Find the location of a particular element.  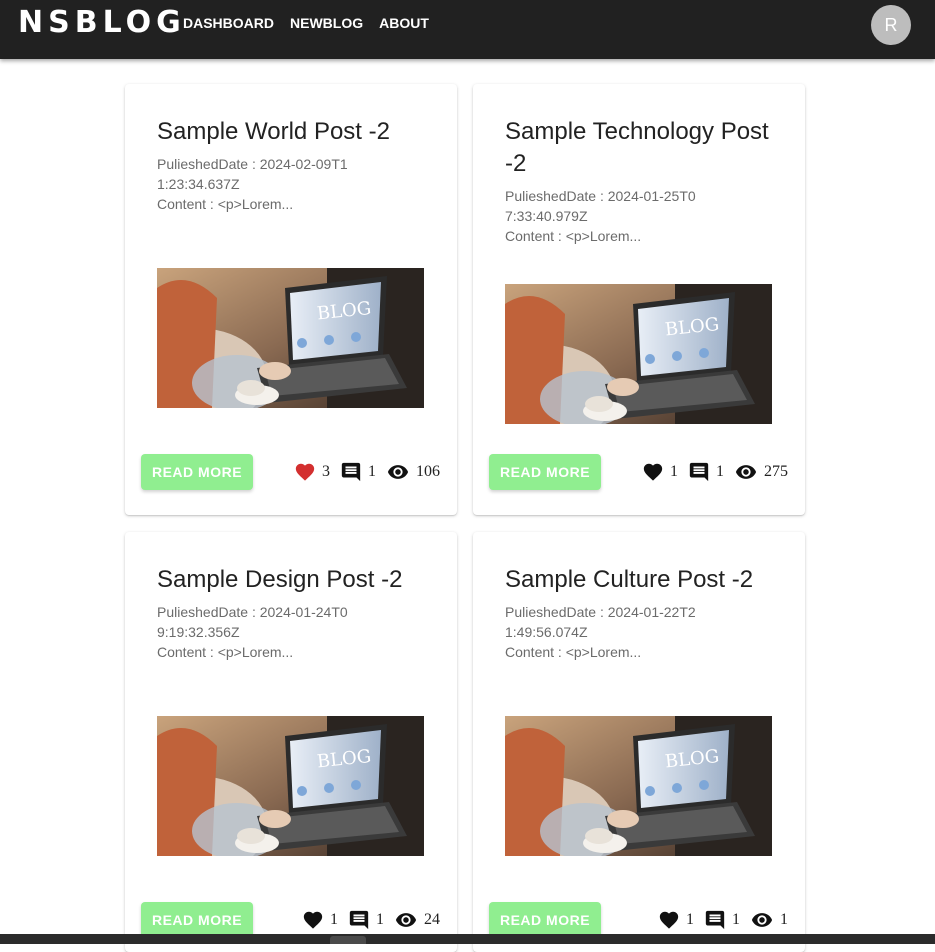

post-stats: 1 1 24 is located at coordinates (371, 920).